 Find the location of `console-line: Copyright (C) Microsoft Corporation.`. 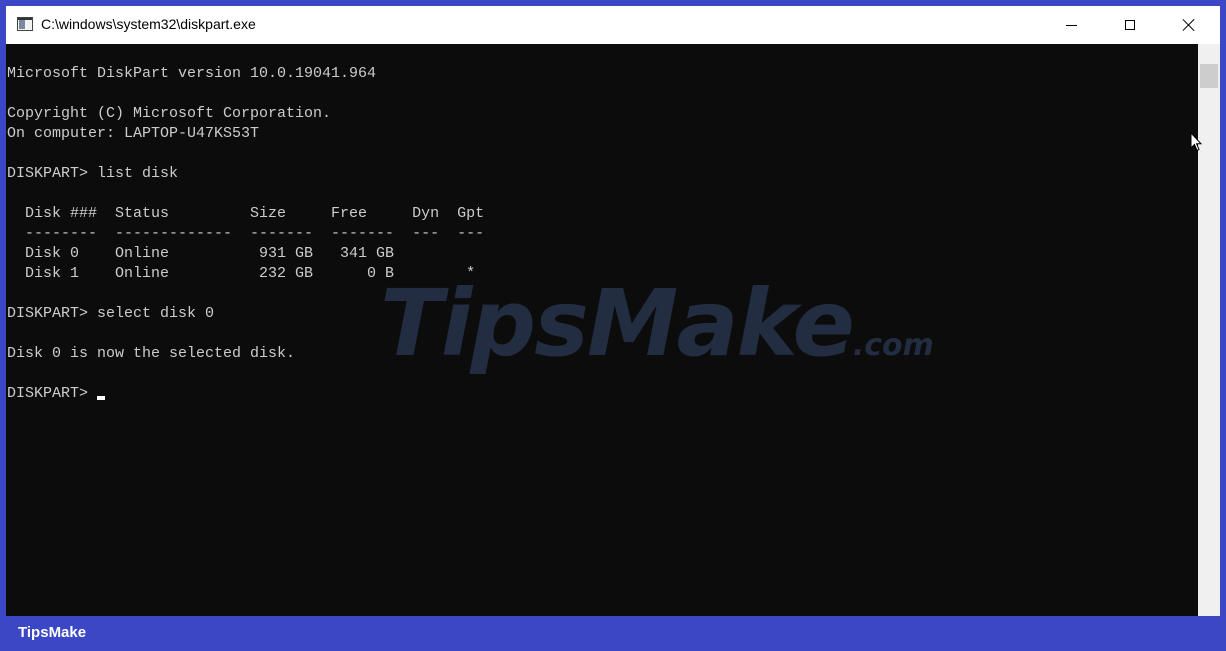

console-line: Copyright (C) Microsoft Corporation. is located at coordinates (169, 113).